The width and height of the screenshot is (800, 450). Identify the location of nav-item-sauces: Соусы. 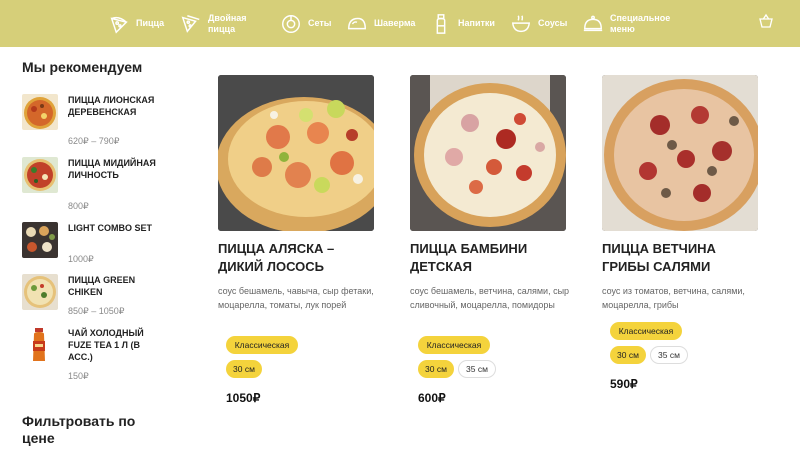
(538, 23).